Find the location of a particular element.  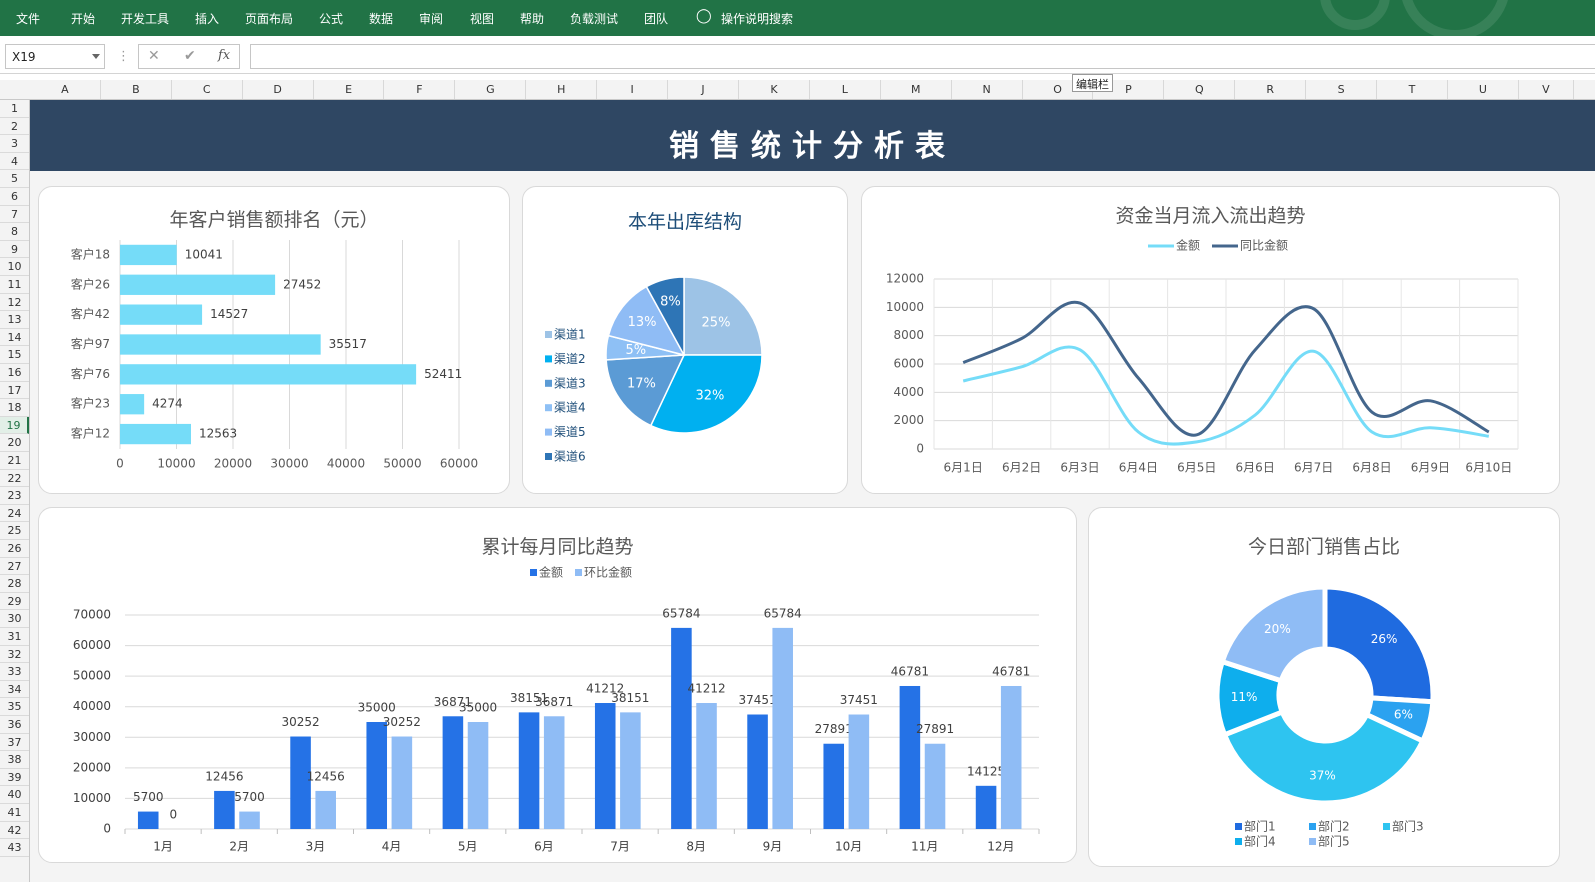

column-header: L is located at coordinates (845, 89).